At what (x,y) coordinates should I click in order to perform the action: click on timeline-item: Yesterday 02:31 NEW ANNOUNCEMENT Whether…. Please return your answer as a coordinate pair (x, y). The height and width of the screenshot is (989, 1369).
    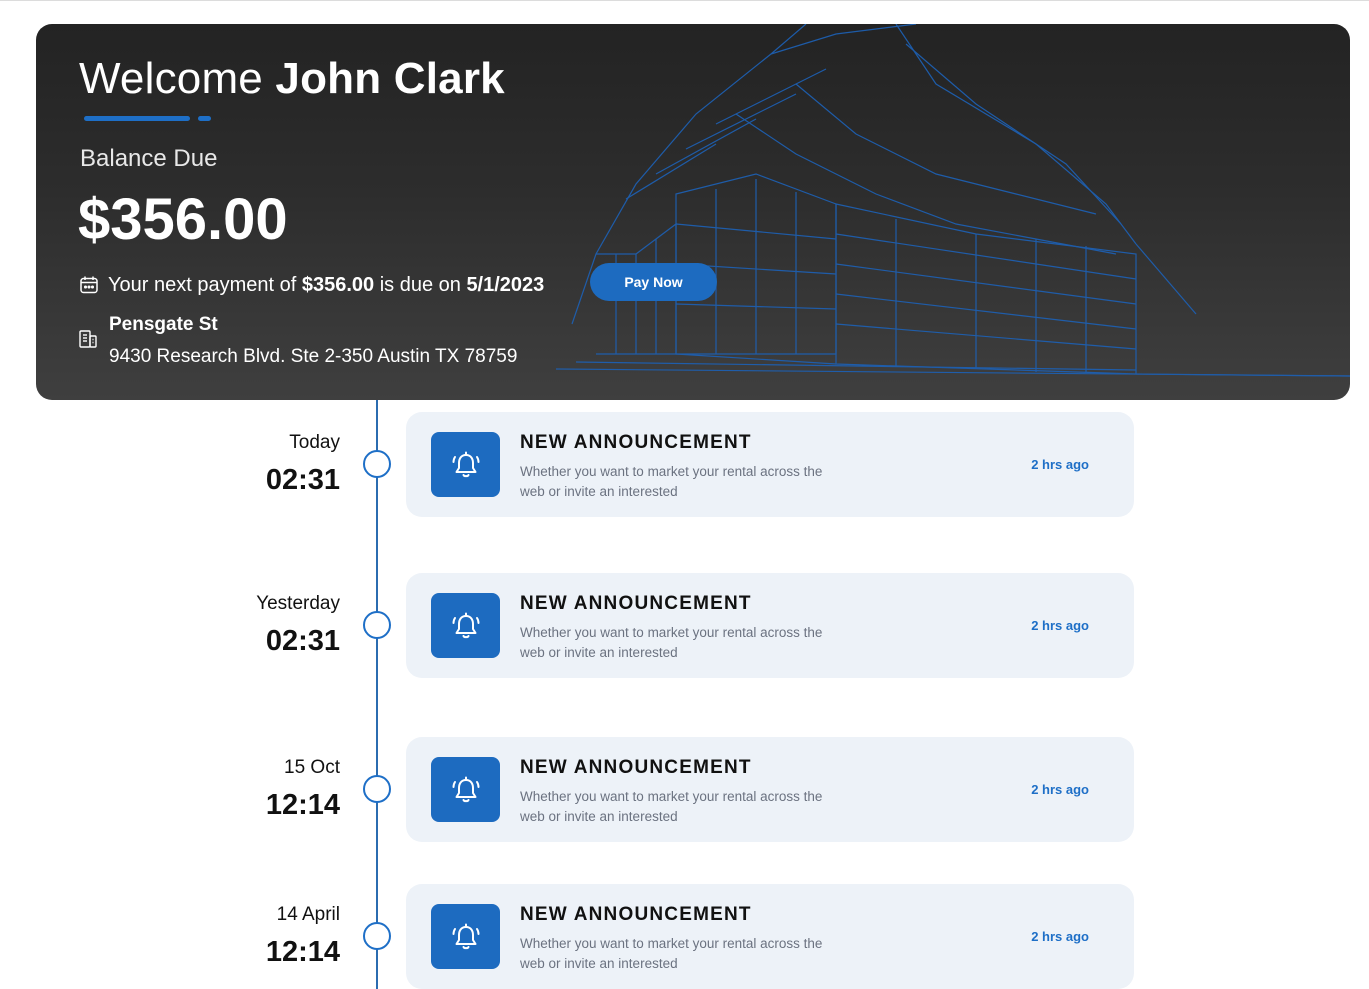
    Looking at the image, I should click on (684, 626).